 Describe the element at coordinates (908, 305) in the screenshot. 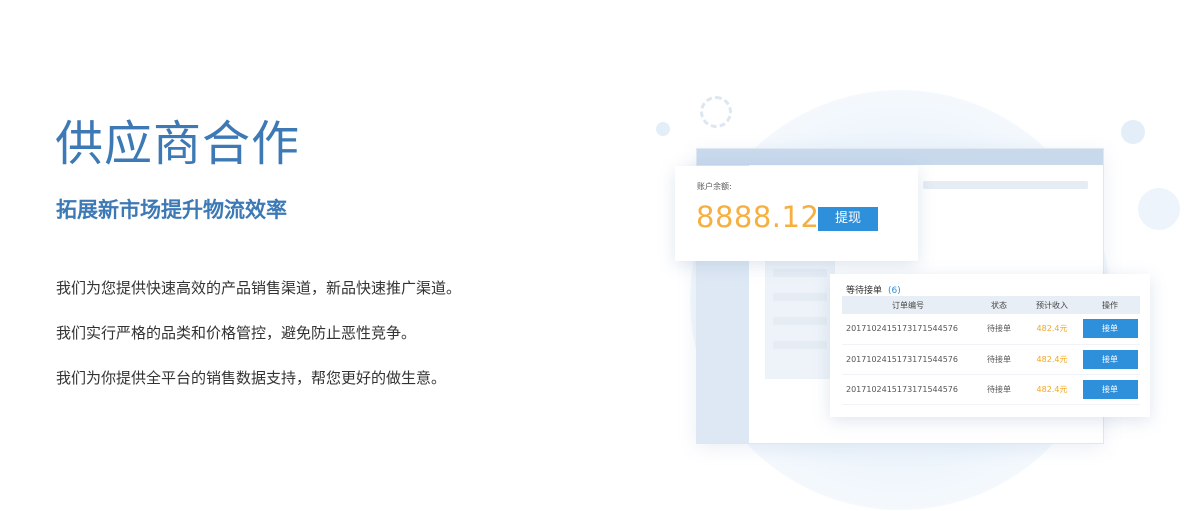

I see `column-header-order-id: 订单编号` at that location.